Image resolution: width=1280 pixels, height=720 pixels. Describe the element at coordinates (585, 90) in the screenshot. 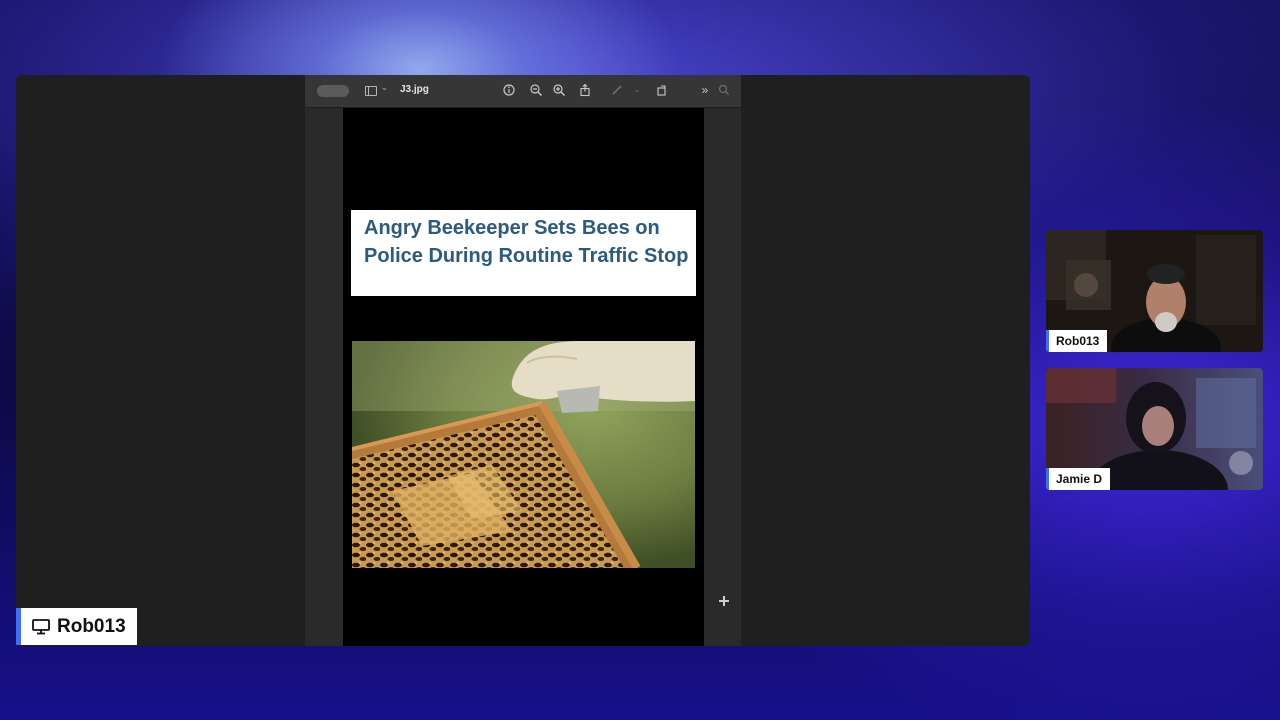

I see `share-icon` at that location.